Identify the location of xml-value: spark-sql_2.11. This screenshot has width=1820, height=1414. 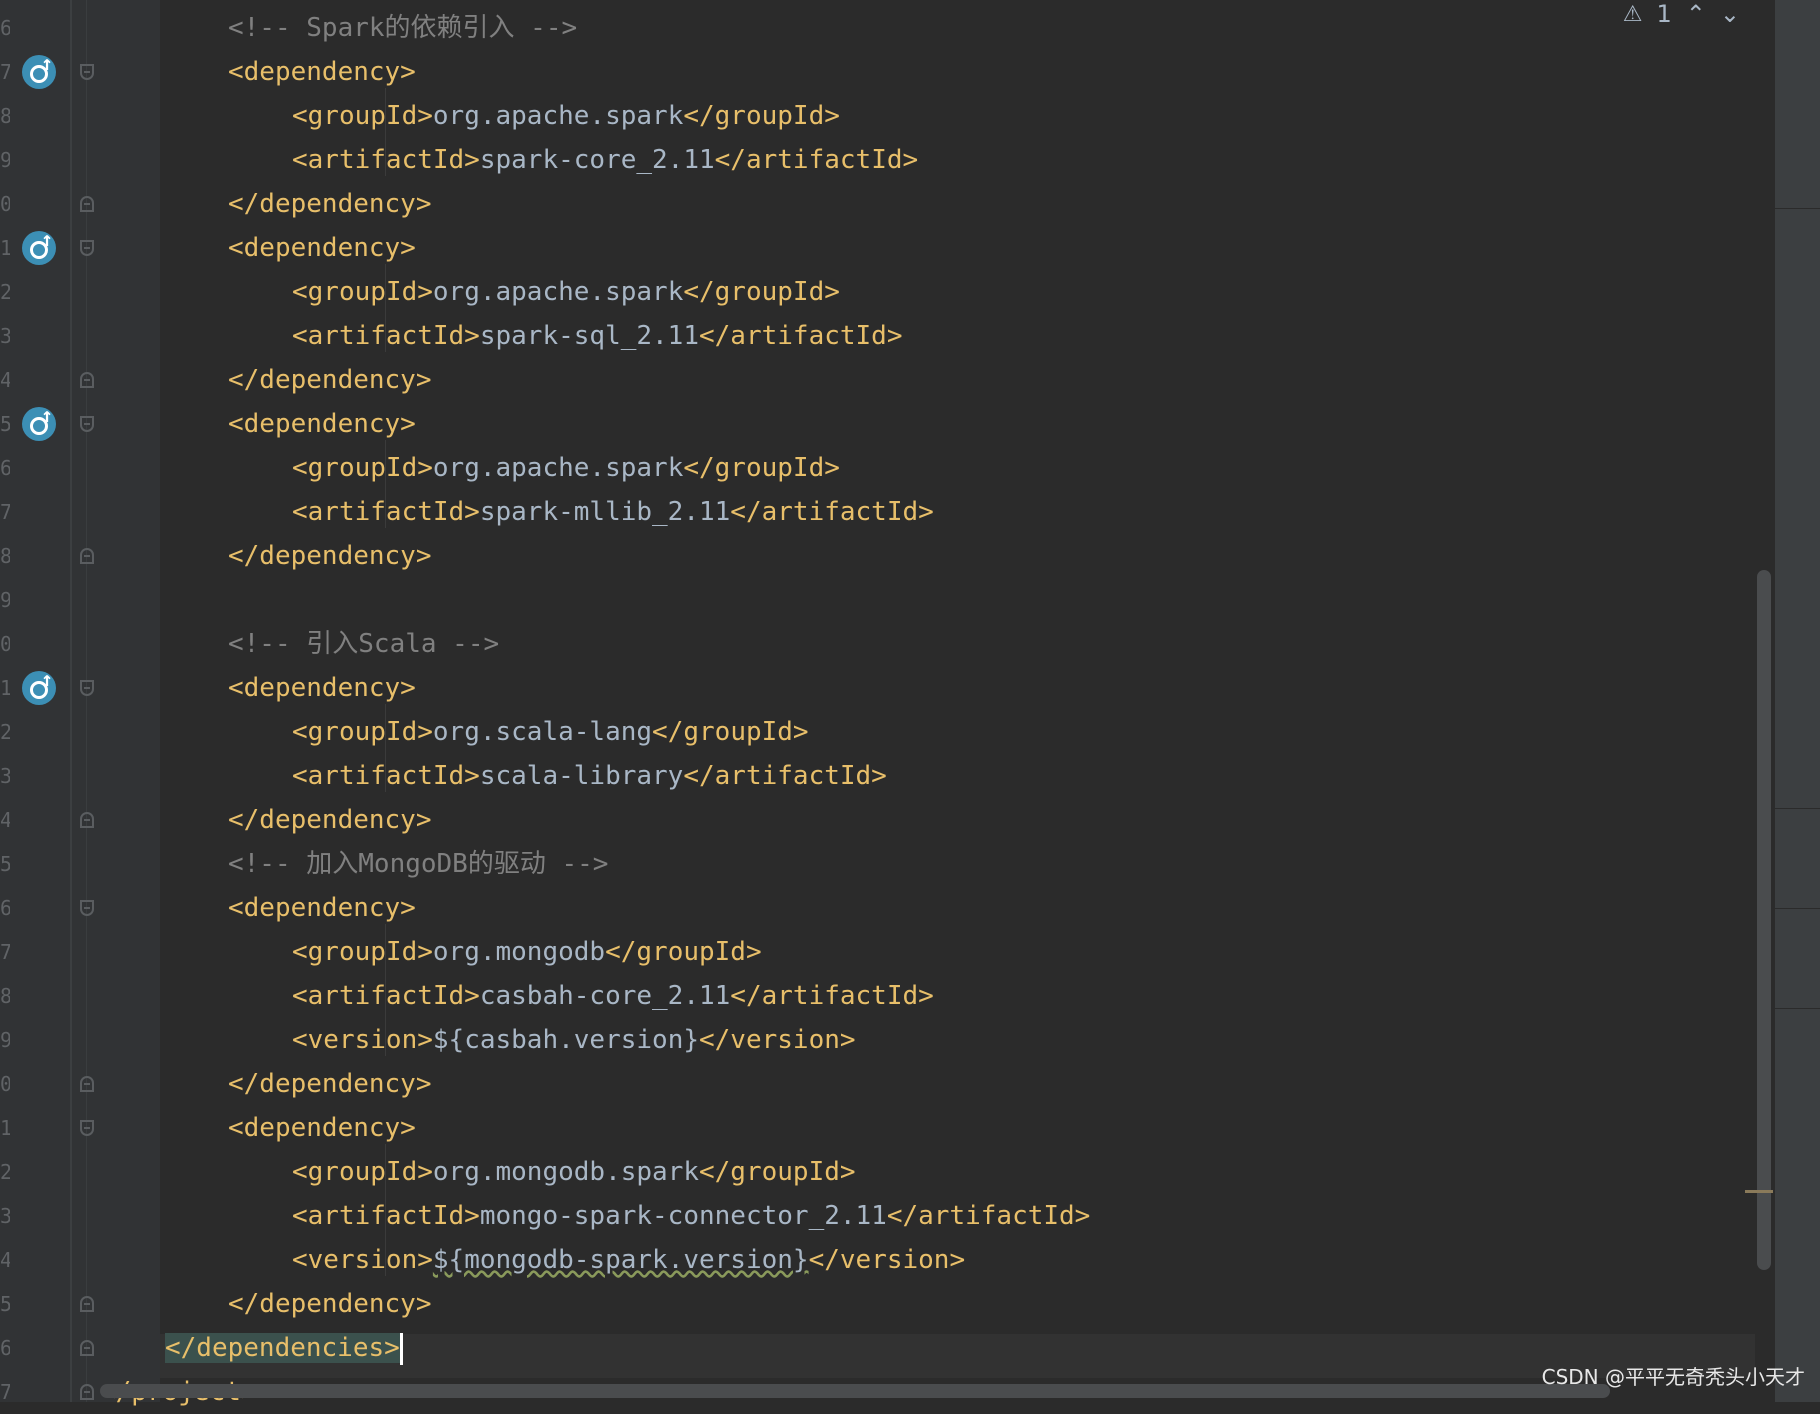
(589, 336).